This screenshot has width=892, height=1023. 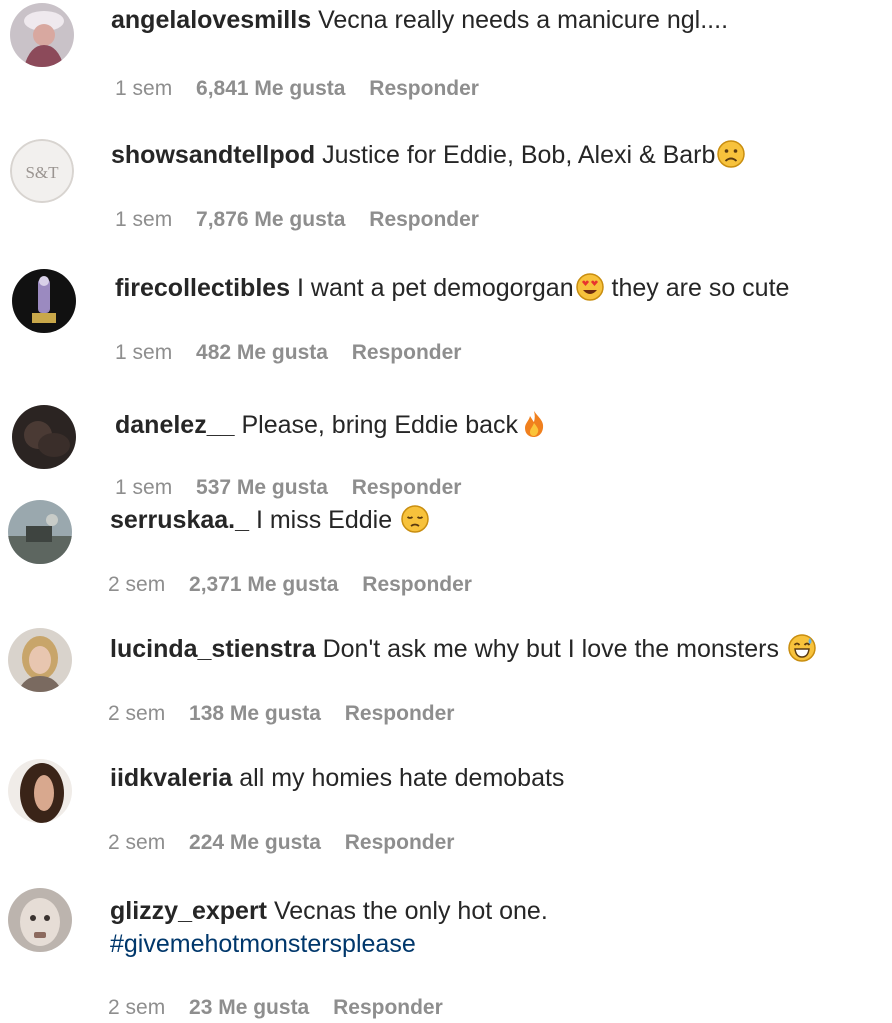 What do you see at coordinates (415, 519) in the screenshot?
I see `pensive-face-emoji-icon` at bounding box center [415, 519].